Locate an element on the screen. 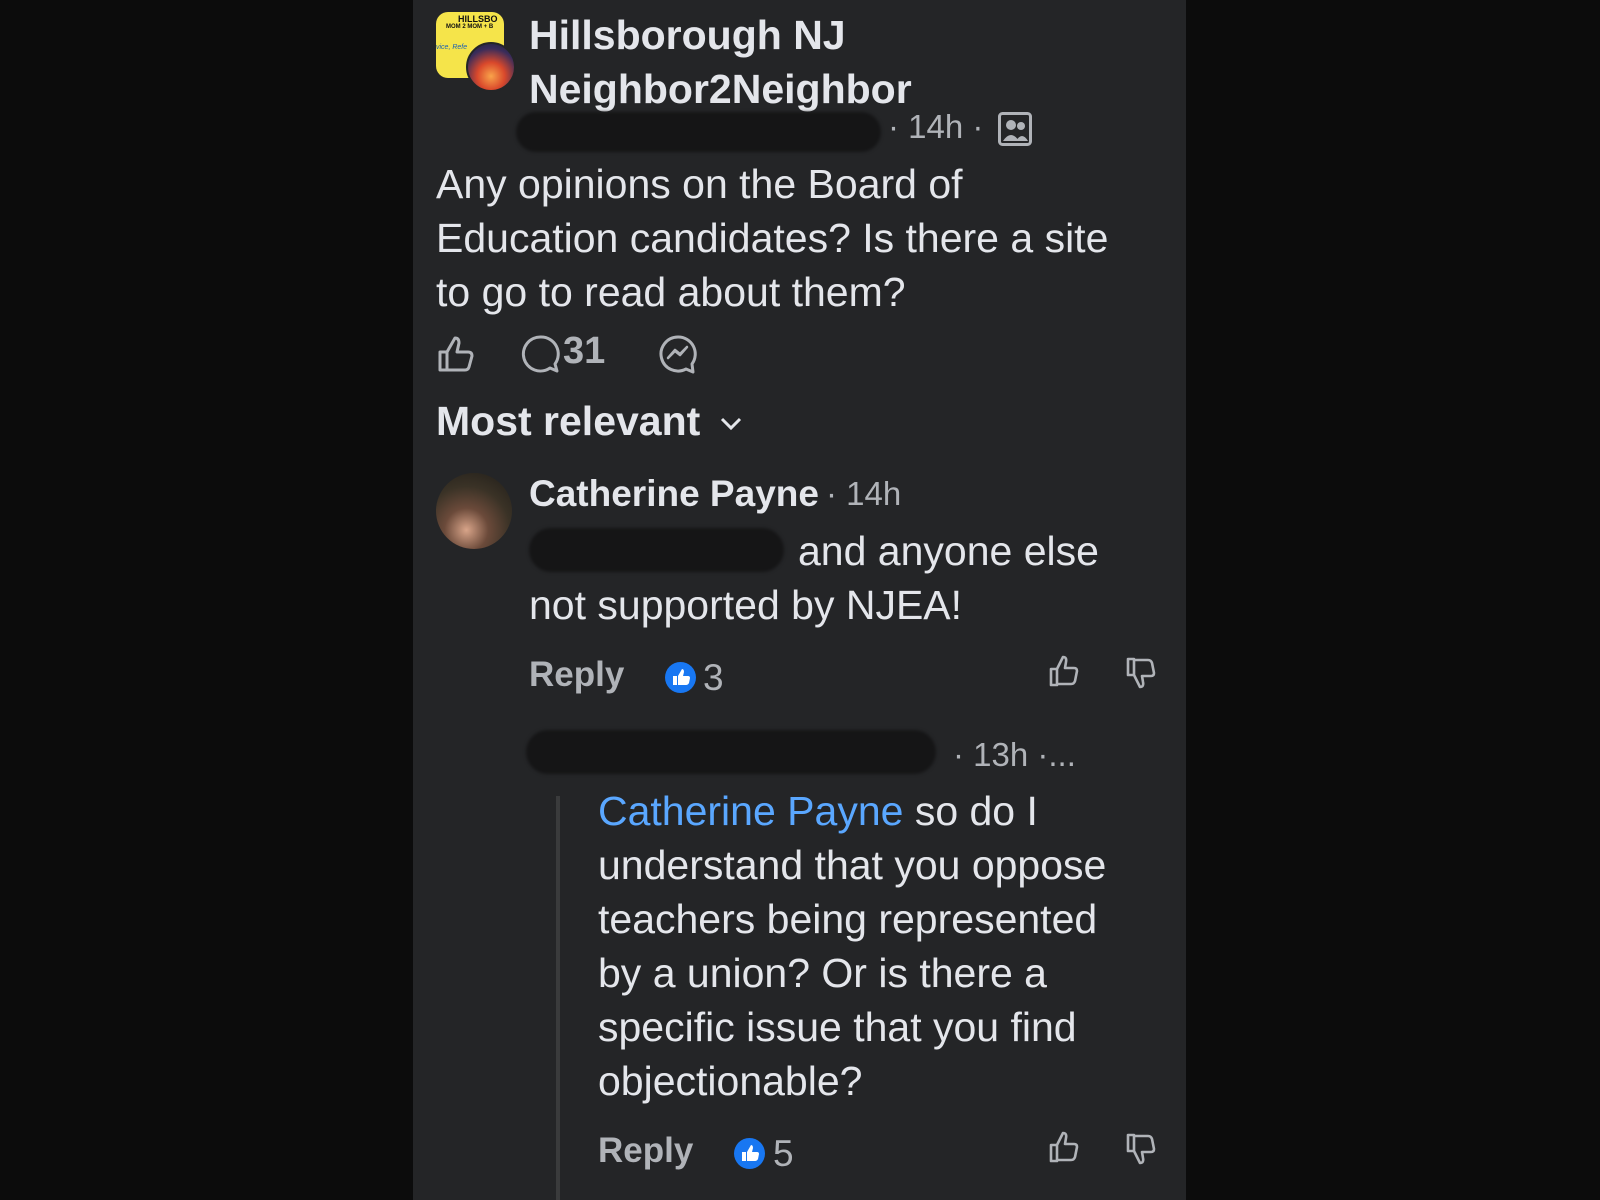 The height and width of the screenshot is (1200, 1600). like-icon is located at coordinates (456, 354).